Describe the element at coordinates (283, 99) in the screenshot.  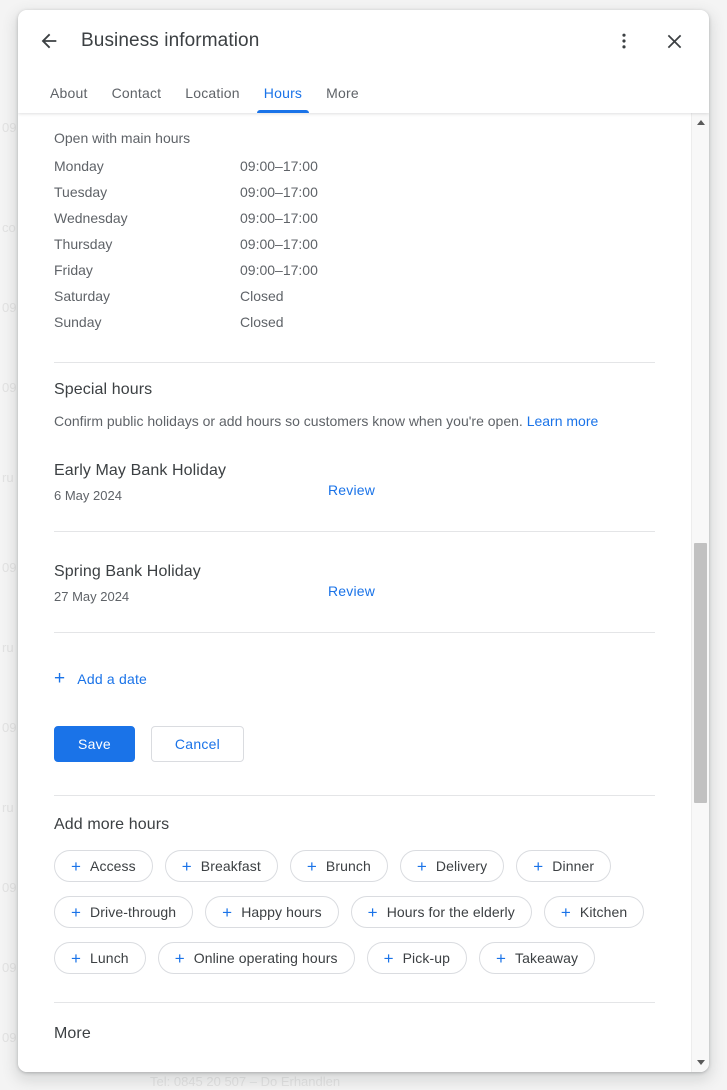
I see `tab-hours: Hours` at that location.